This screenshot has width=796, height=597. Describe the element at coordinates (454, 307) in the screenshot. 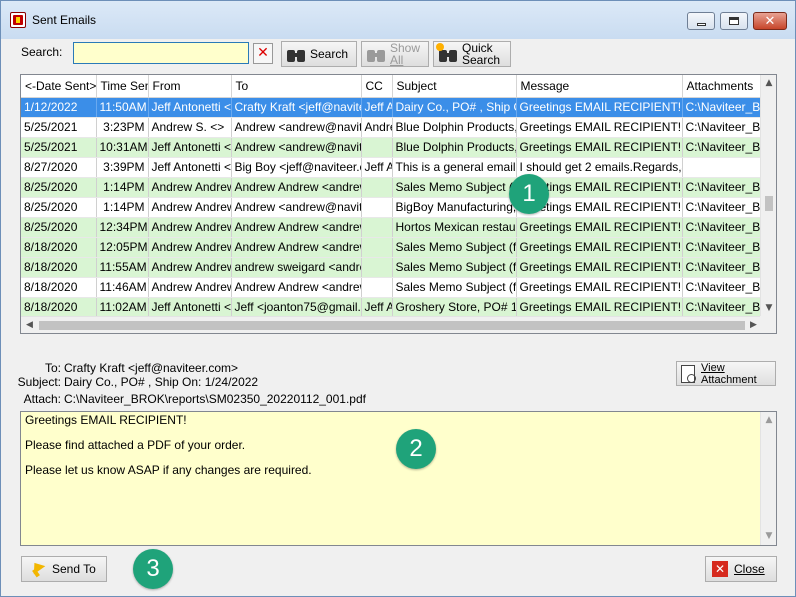

I see `table-cell: Groshery Store, PO# 126` at that location.